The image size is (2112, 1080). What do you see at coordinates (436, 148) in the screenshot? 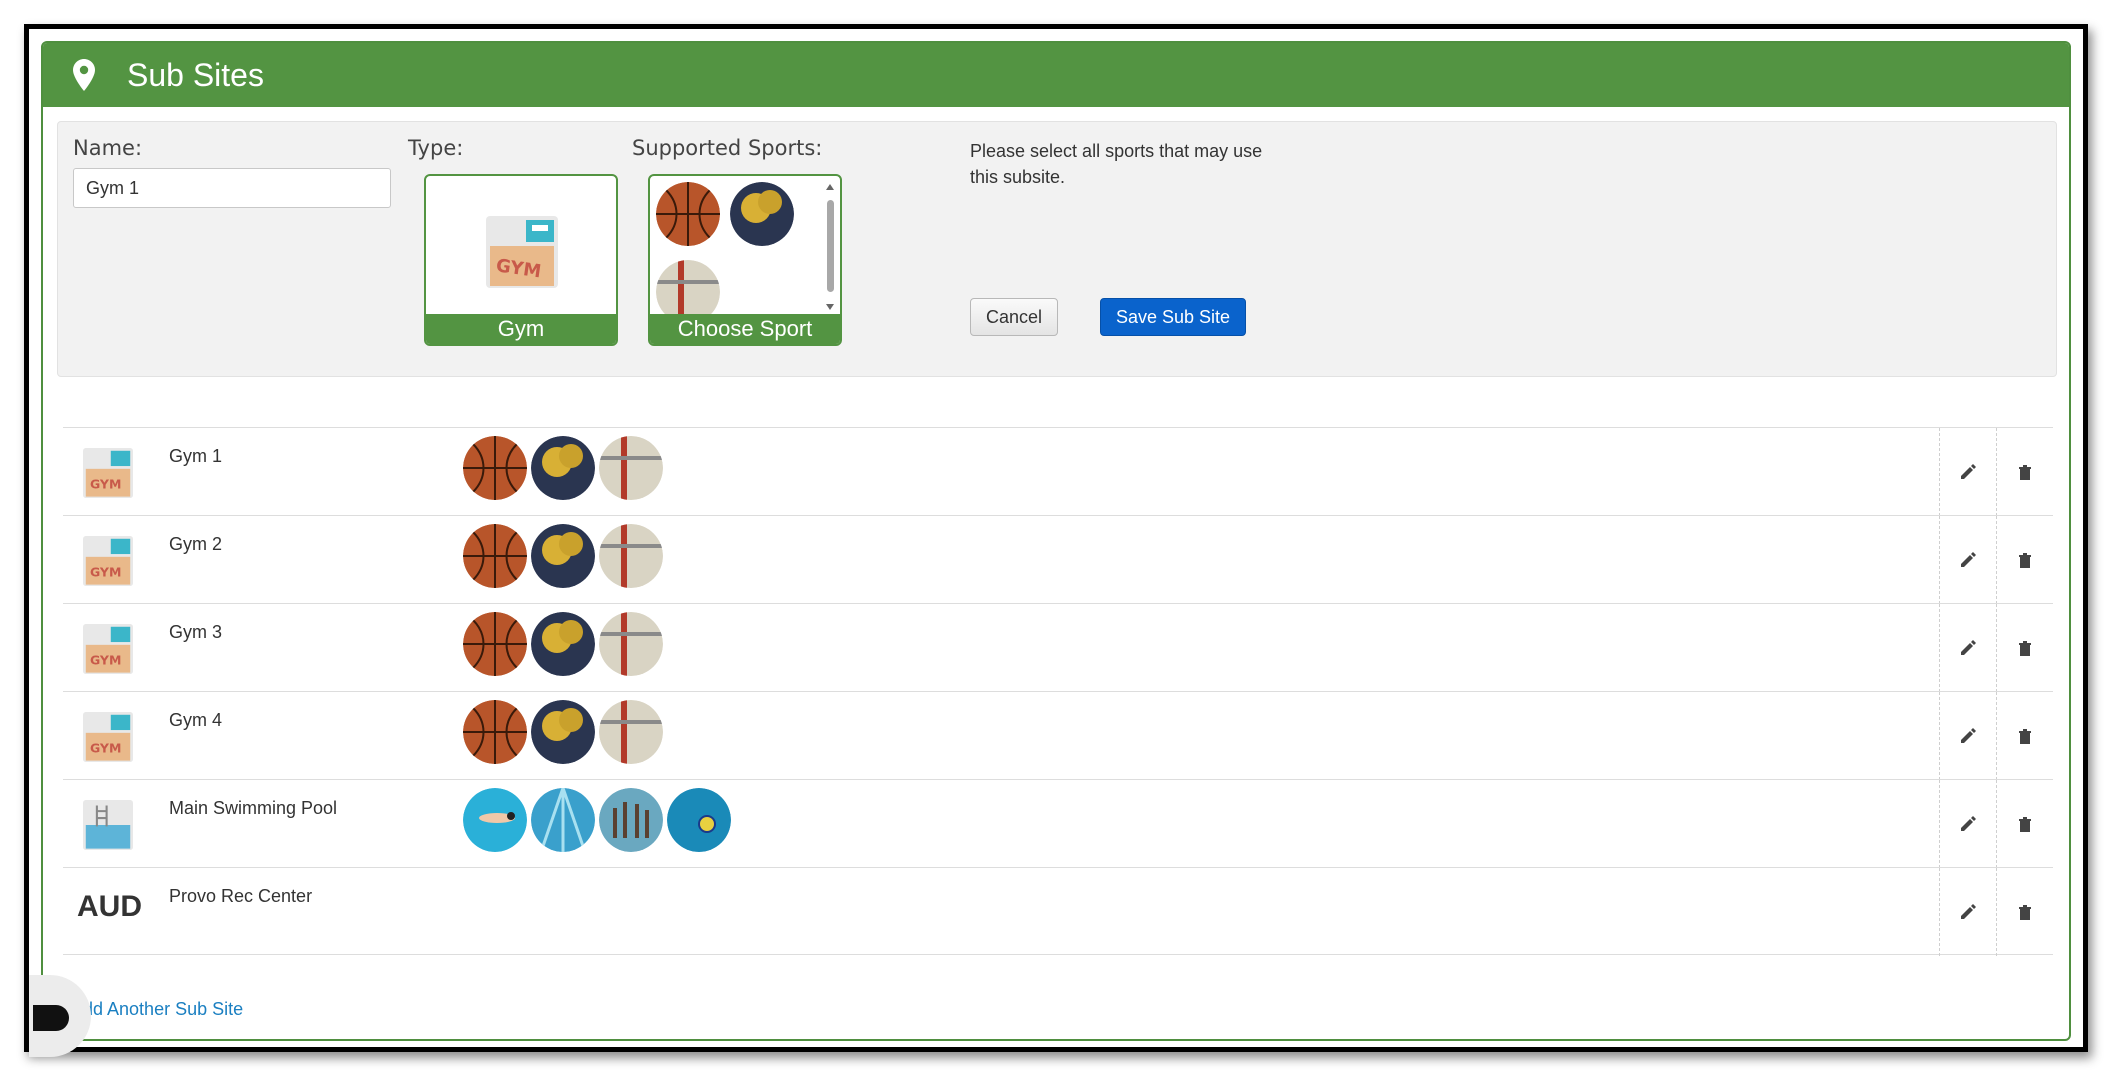
I see `type-label: Type:` at bounding box center [436, 148].